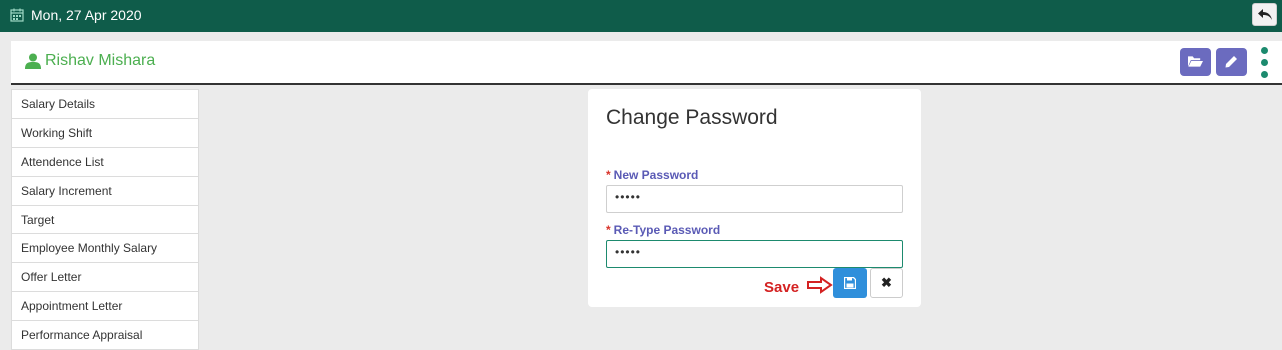  Describe the element at coordinates (105, 191) in the screenshot. I see `sidebar-item-salary-increment: Salary Increment` at that location.